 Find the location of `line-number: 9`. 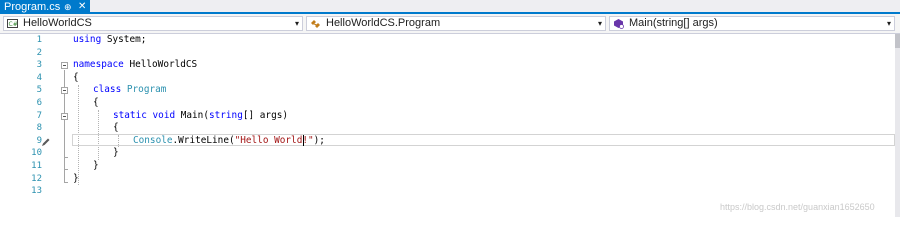

line-number: 9 is located at coordinates (39, 140).